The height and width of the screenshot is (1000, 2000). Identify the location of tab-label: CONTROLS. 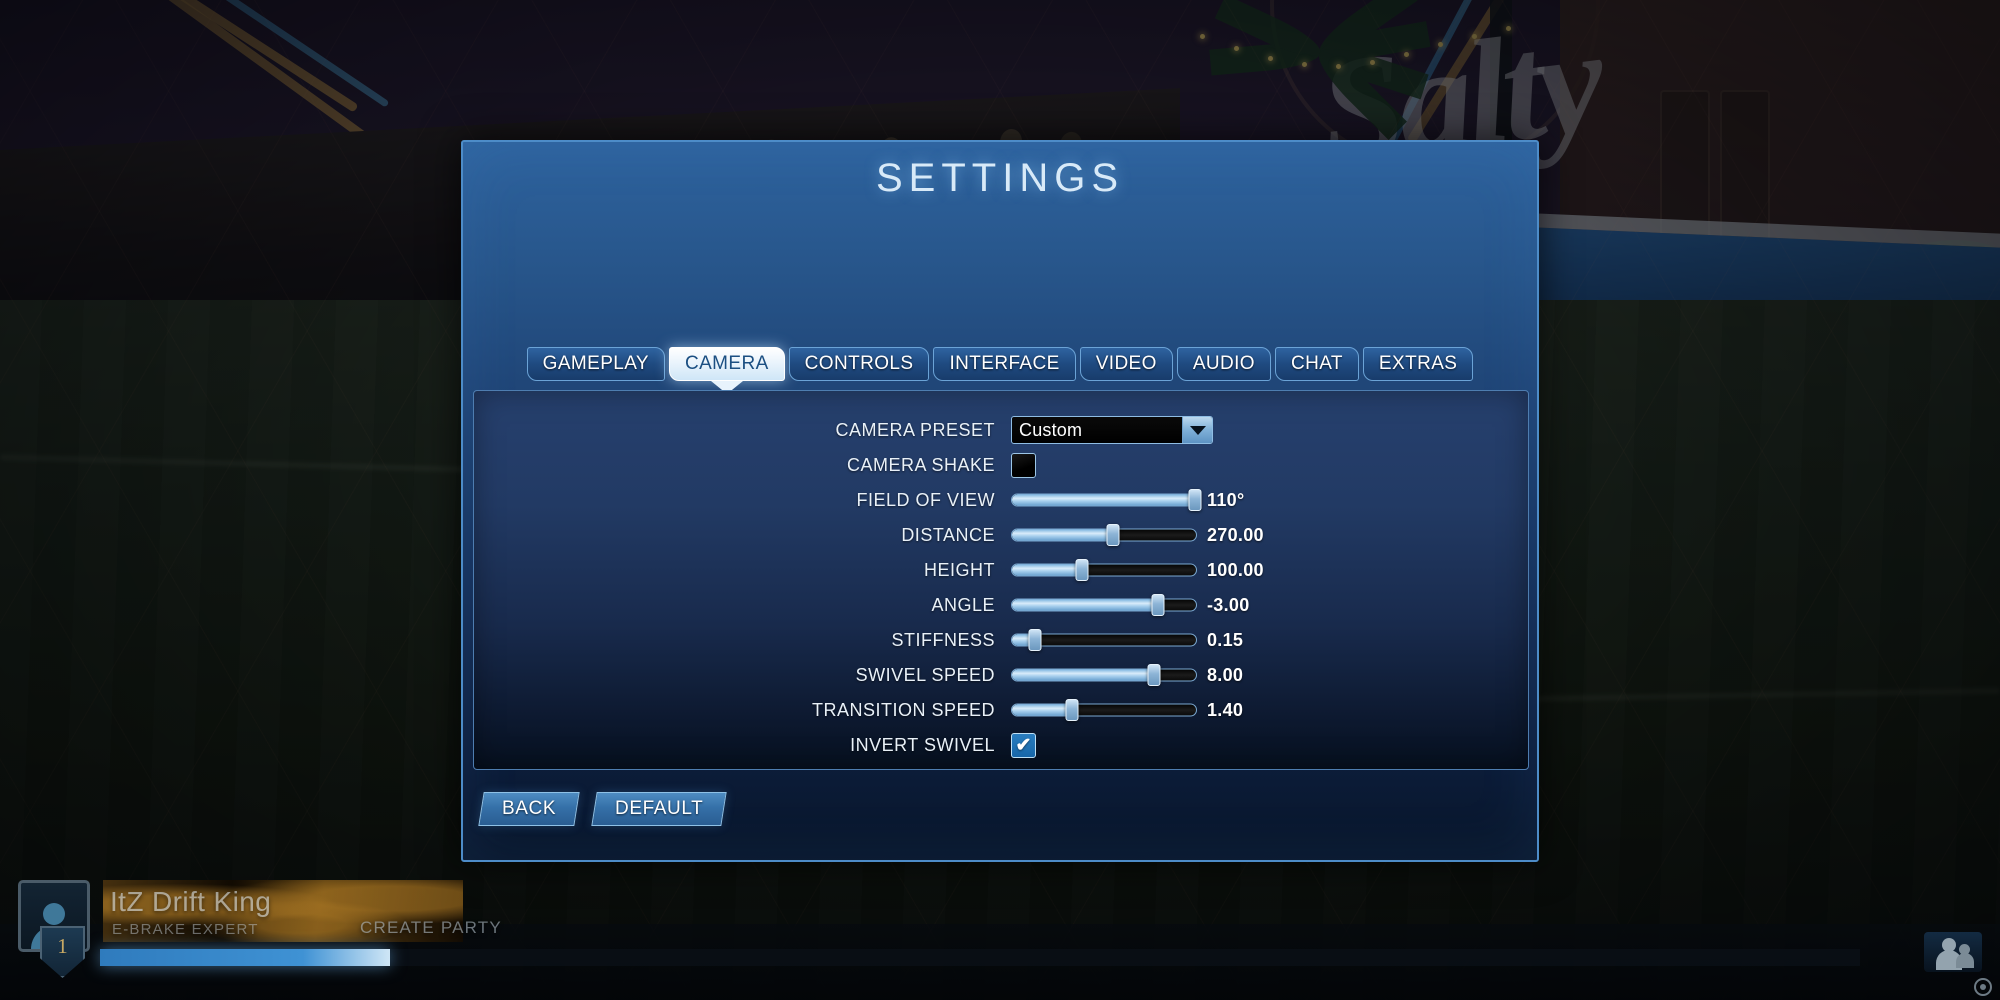
(859, 363).